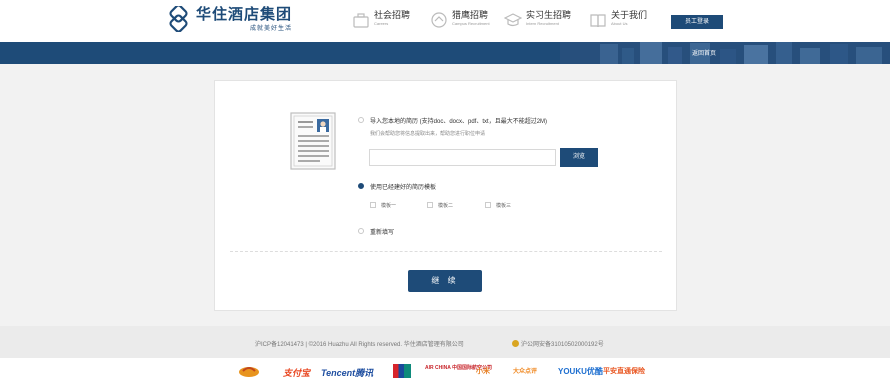  I want to click on continue-button: 继 续, so click(445, 281).